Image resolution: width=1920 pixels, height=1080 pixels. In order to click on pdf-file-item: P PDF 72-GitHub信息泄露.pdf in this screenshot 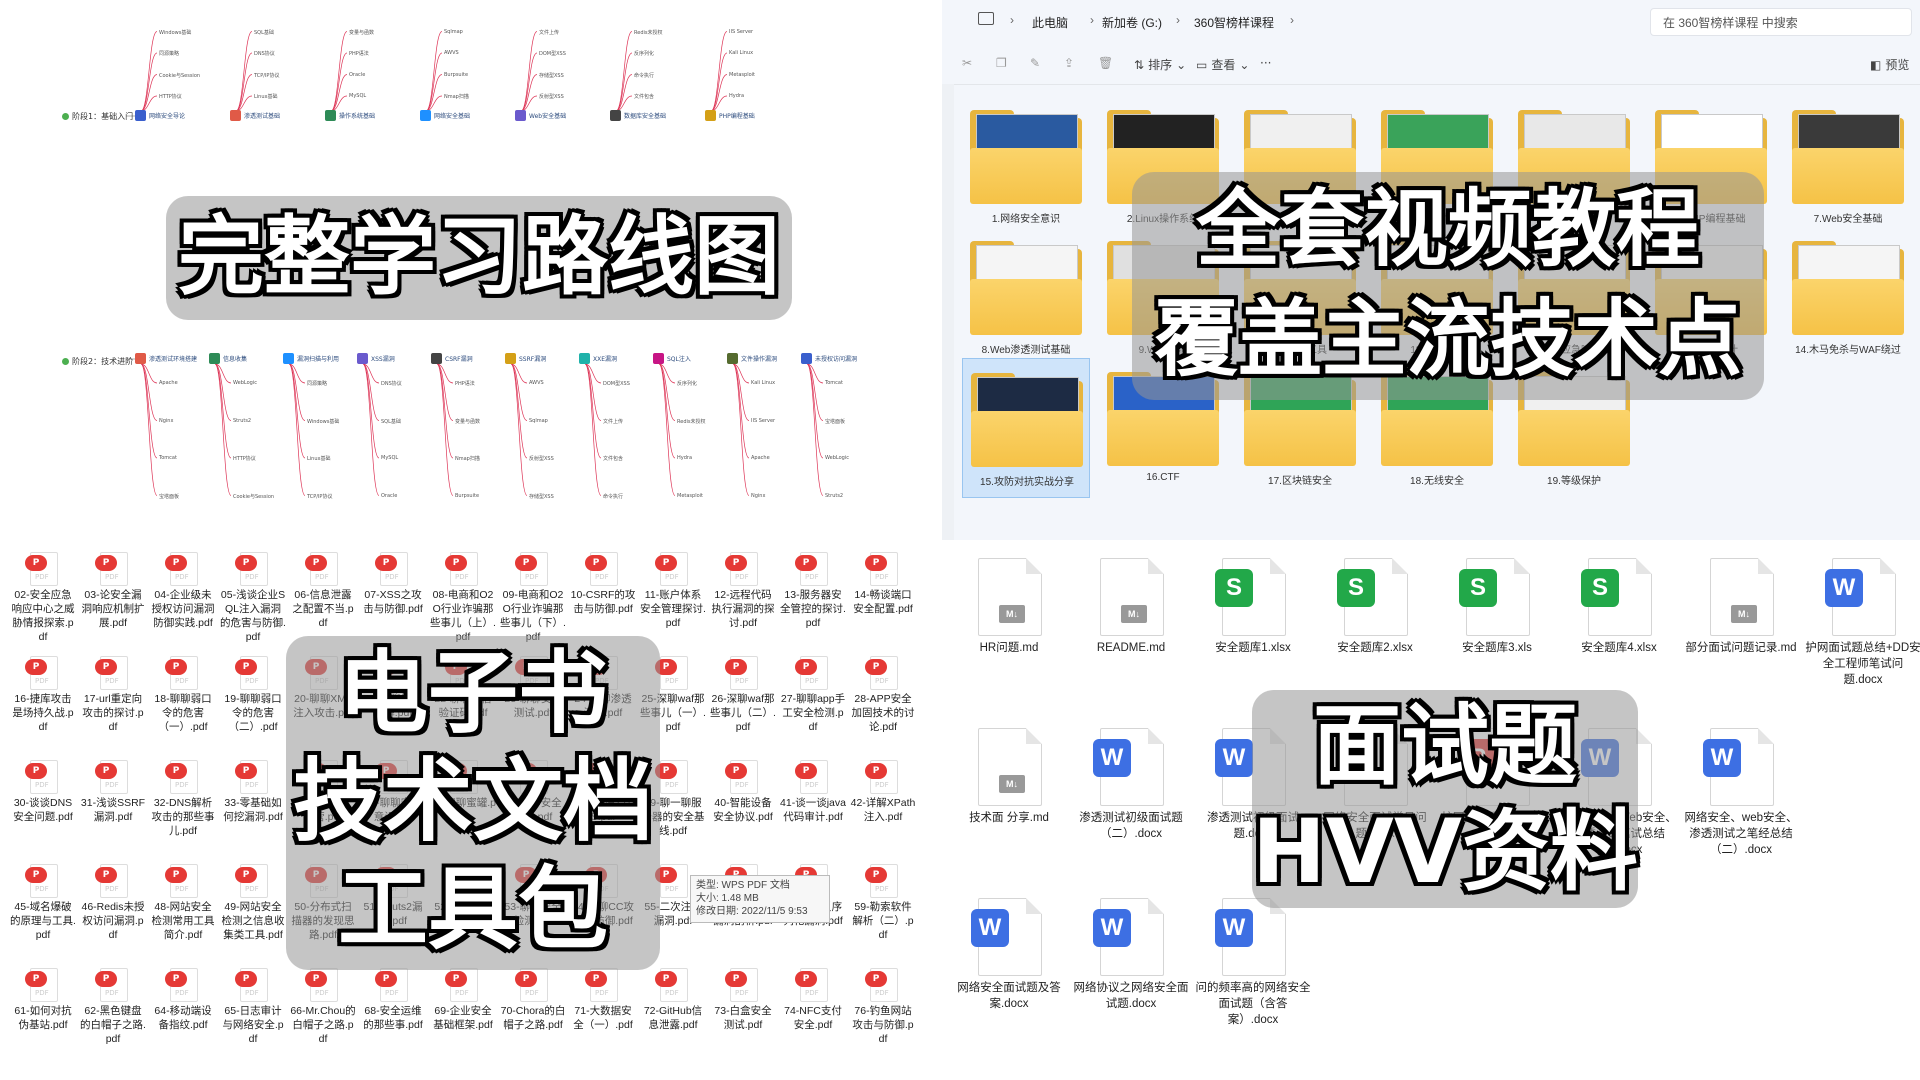, I will do `click(673, 1020)`.